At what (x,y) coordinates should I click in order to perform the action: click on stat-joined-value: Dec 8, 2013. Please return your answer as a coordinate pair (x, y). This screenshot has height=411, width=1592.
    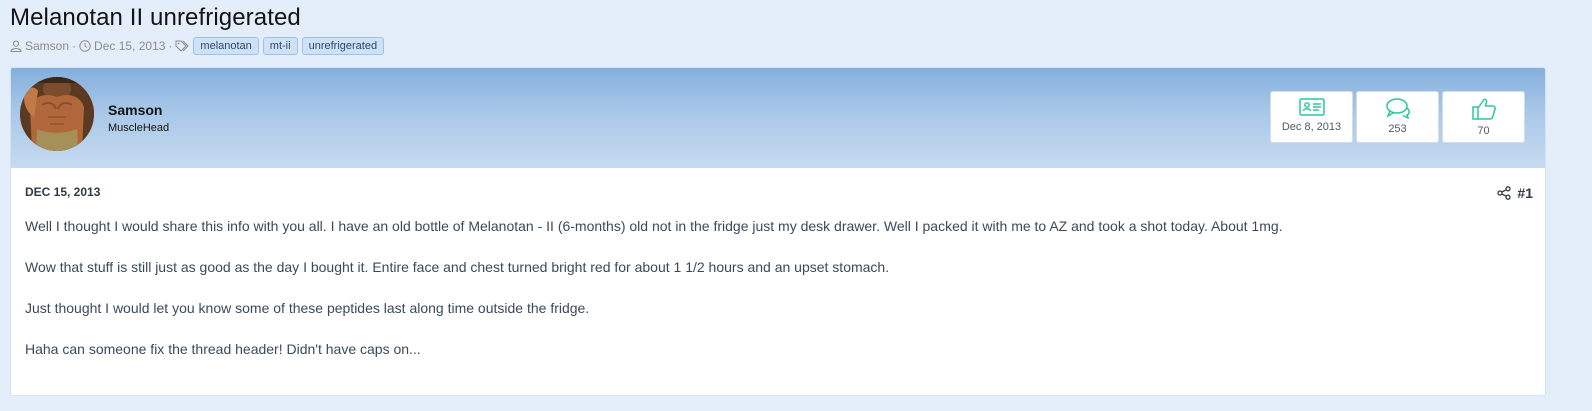
    Looking at the image, I should click on (1311, 127).